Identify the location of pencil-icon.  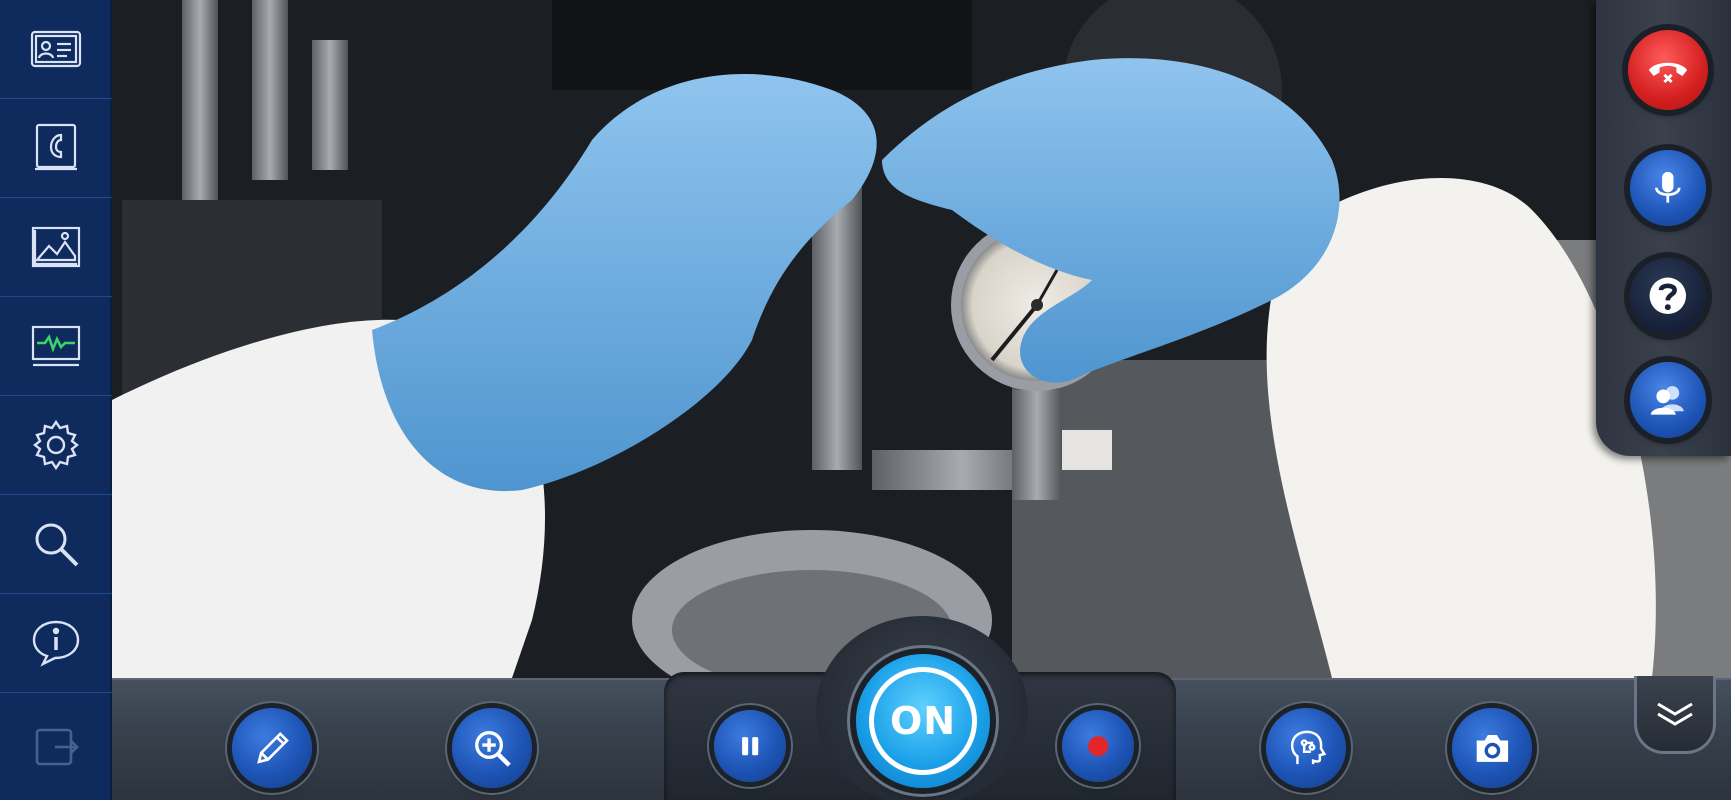
(272, 747).